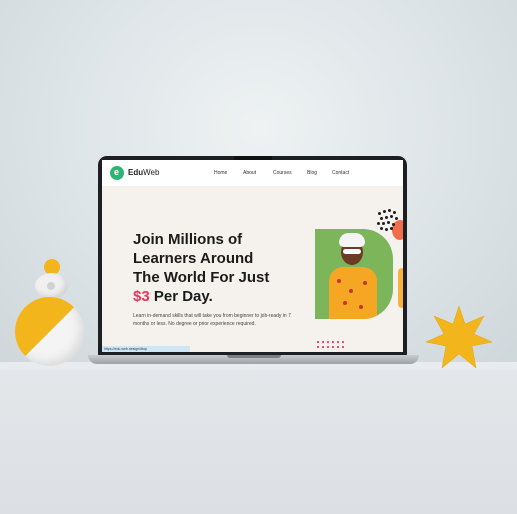 This screenshot has height=514, width=517. Describe the element at coordinates (352, 240) in the screenshot. I see `person-headwrap` at that location.